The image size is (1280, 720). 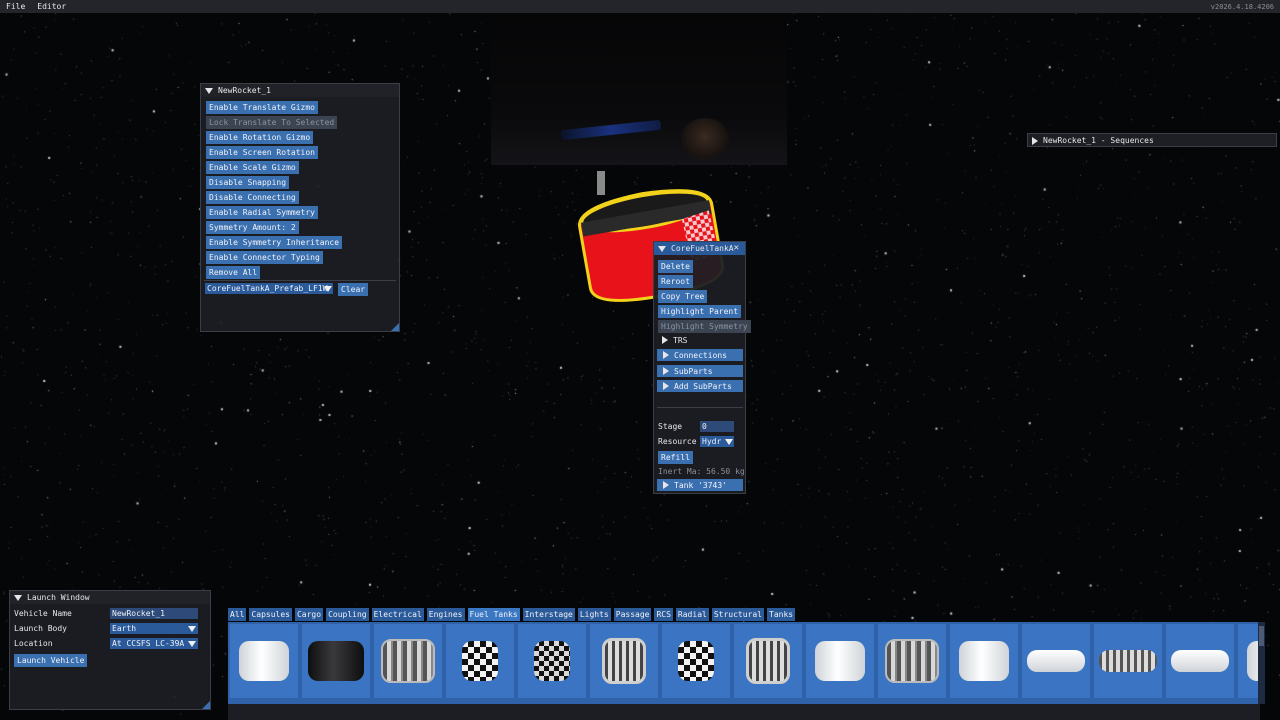 I want to click on trs-tree-node: TRS, so click(x=672, y=340).